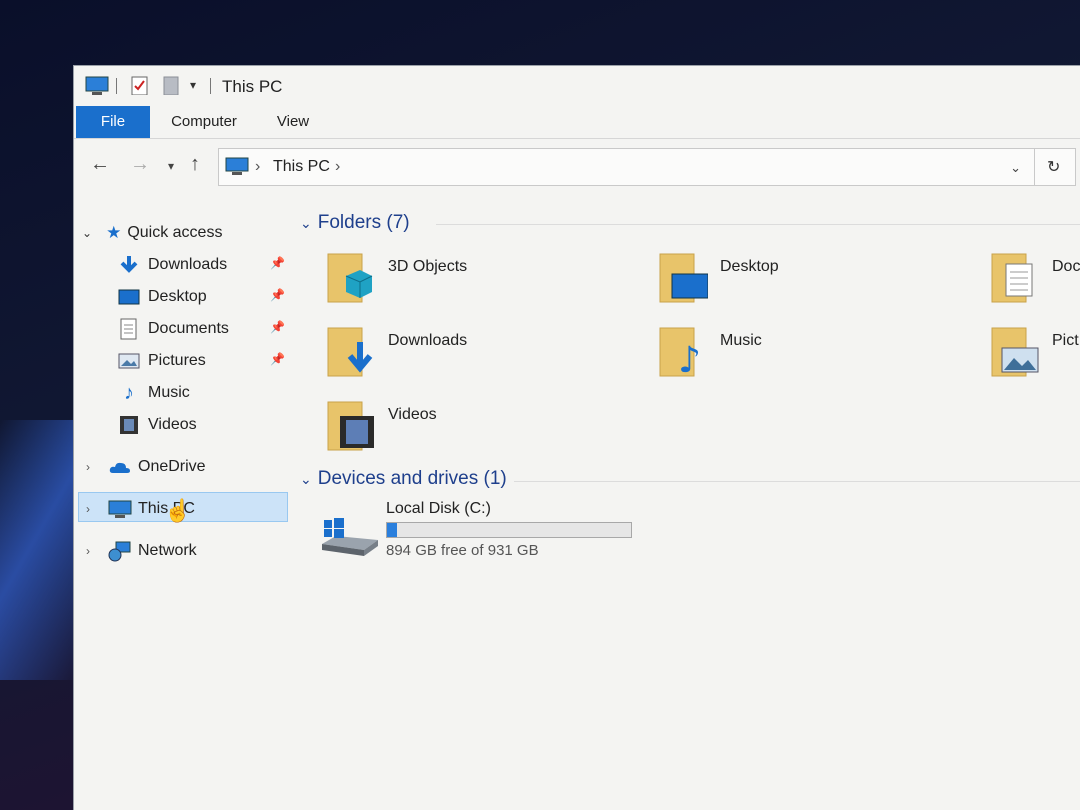  I want to click on up-arrow-icon: ↑, so click(195, 164).